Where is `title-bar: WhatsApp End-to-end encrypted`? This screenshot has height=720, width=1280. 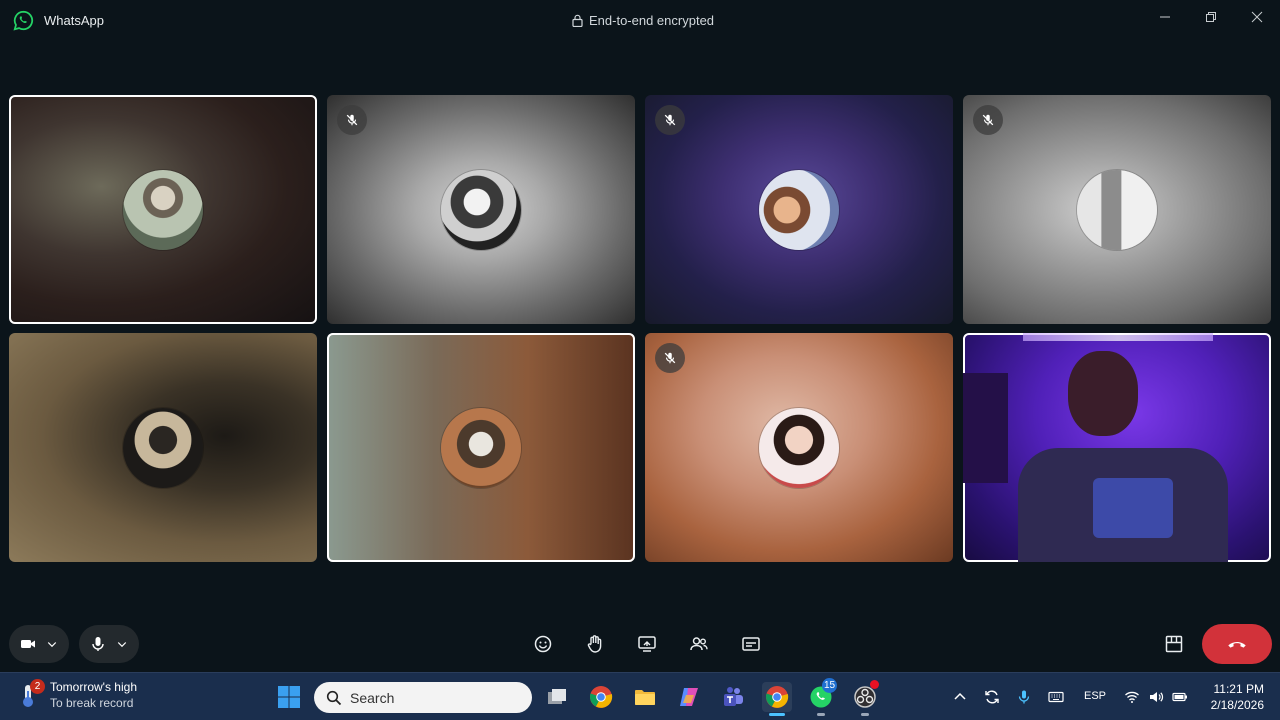
title-bar: WhatsApp End-to-end encrypted is located at coordinates (640, 20).